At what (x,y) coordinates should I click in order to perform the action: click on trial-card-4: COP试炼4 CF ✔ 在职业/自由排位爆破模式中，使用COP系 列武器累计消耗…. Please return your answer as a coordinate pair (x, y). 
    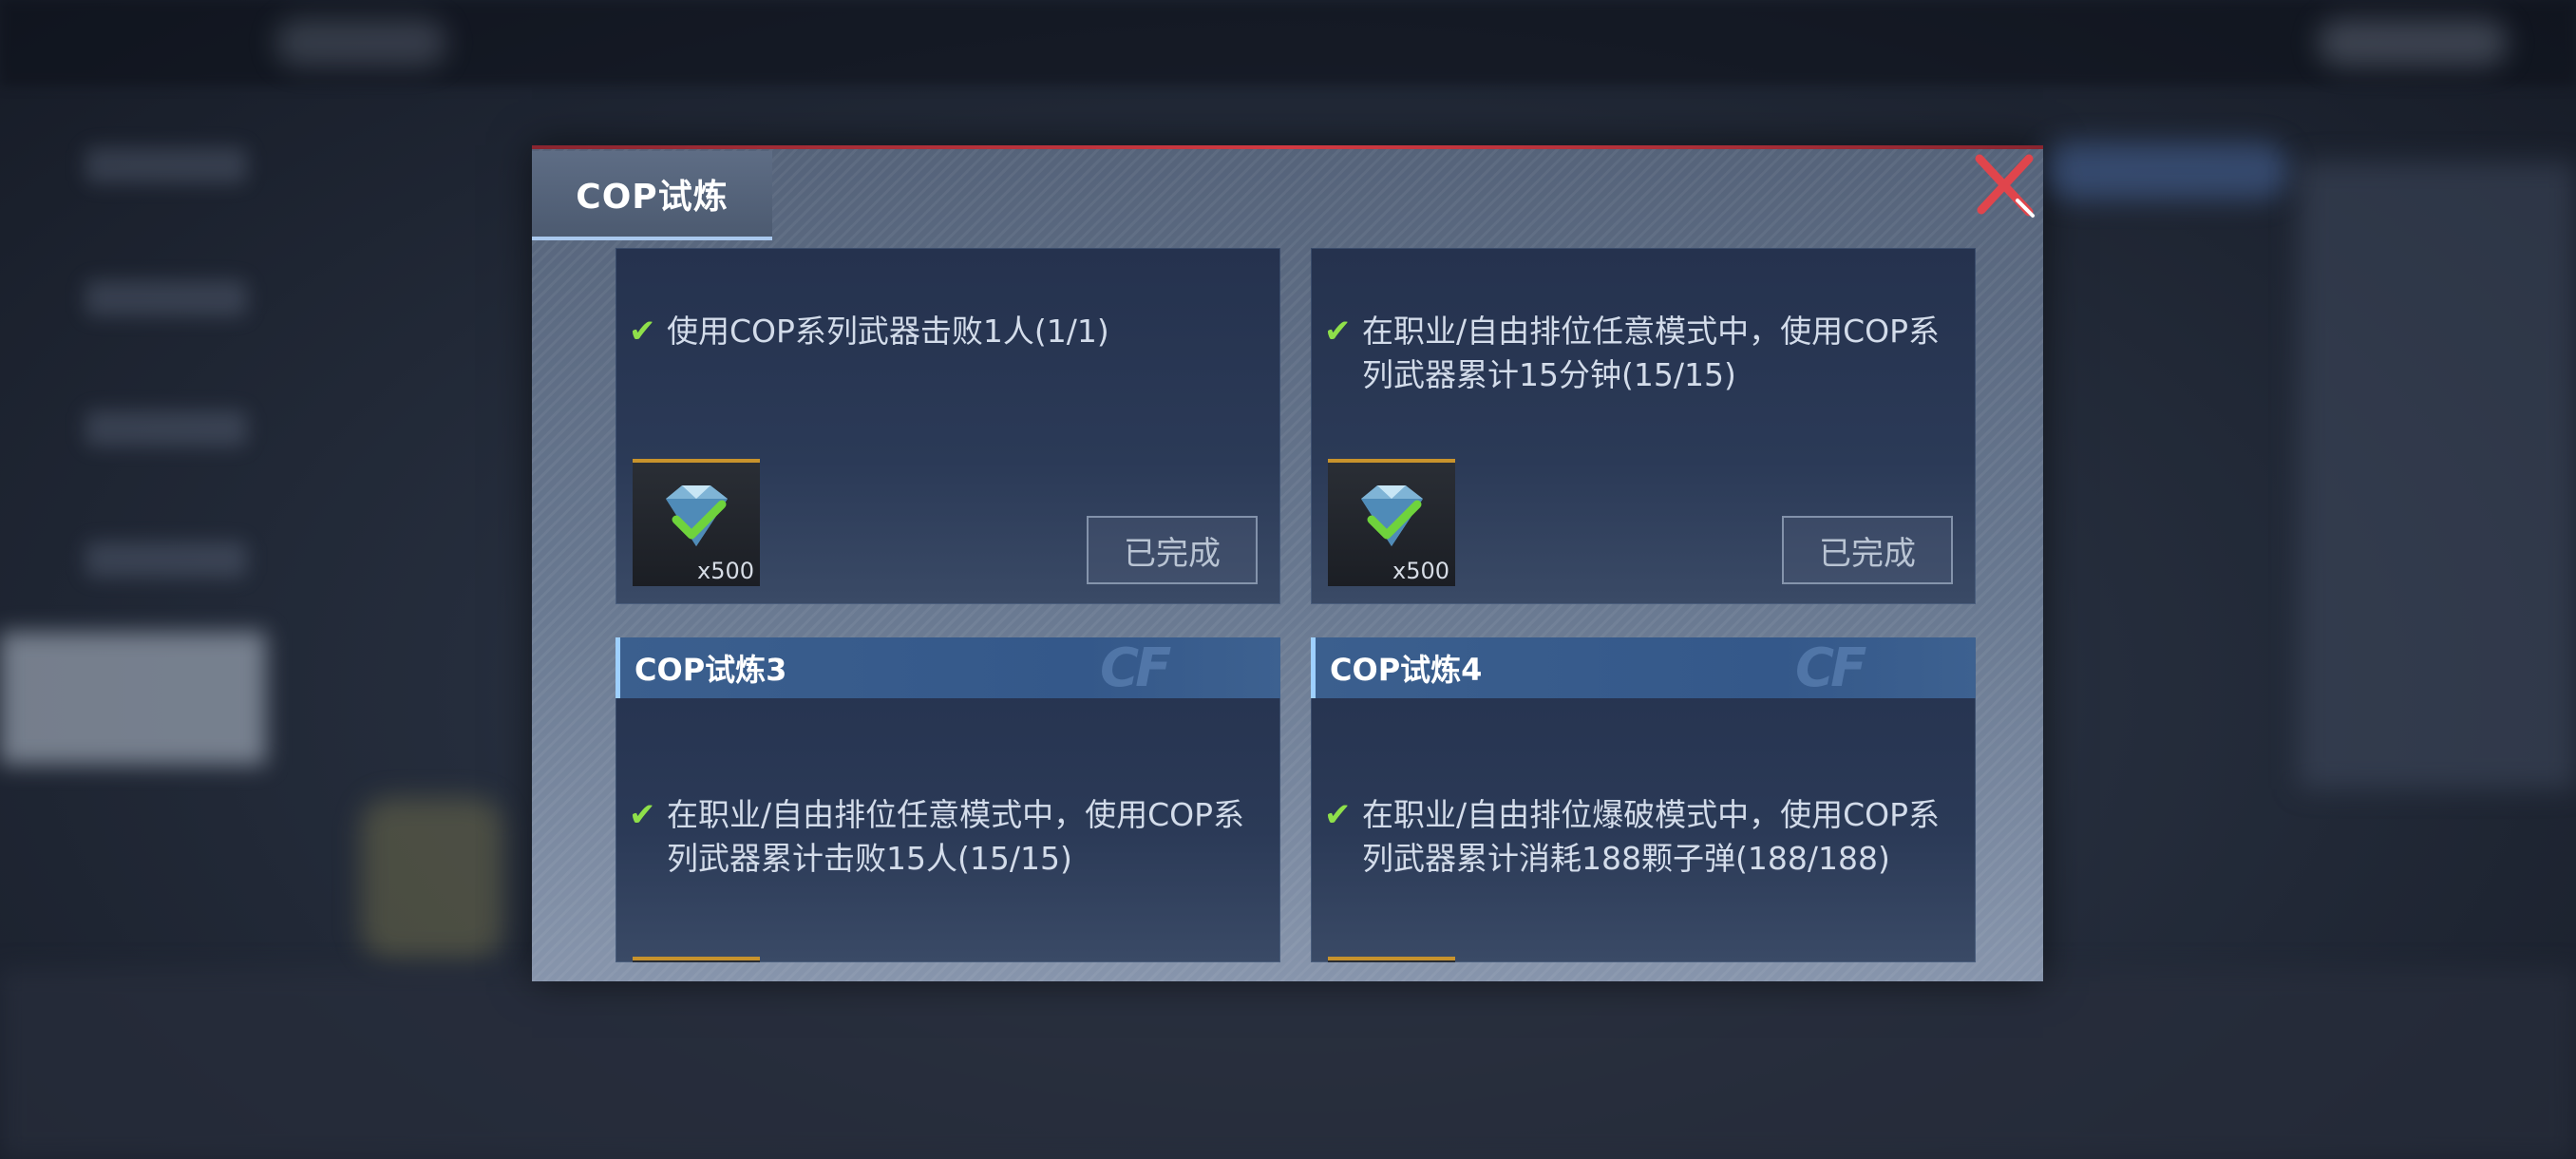
    Looking at the image, I should click on (1643, 799).